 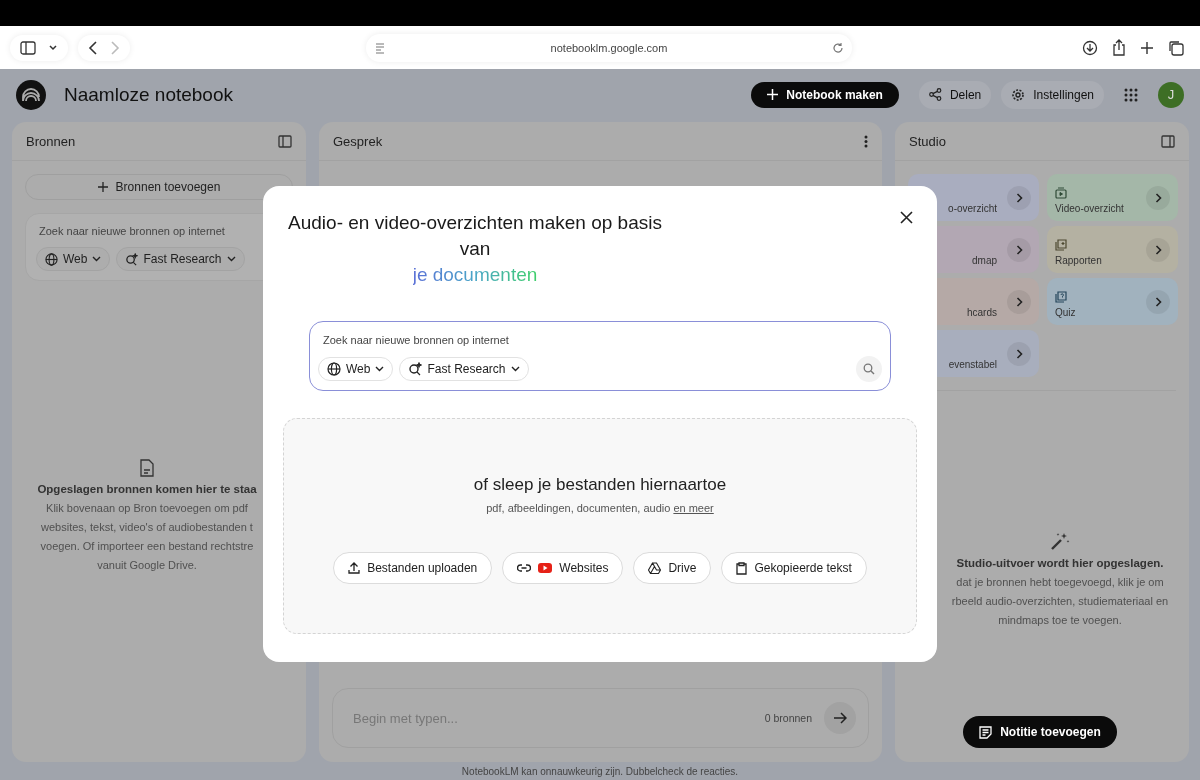 I want to click on disclaimer-text: NotebookLM kan onnauwkeurig zijn. Dubbelcheck de reacties., so click(x=600, y=771).